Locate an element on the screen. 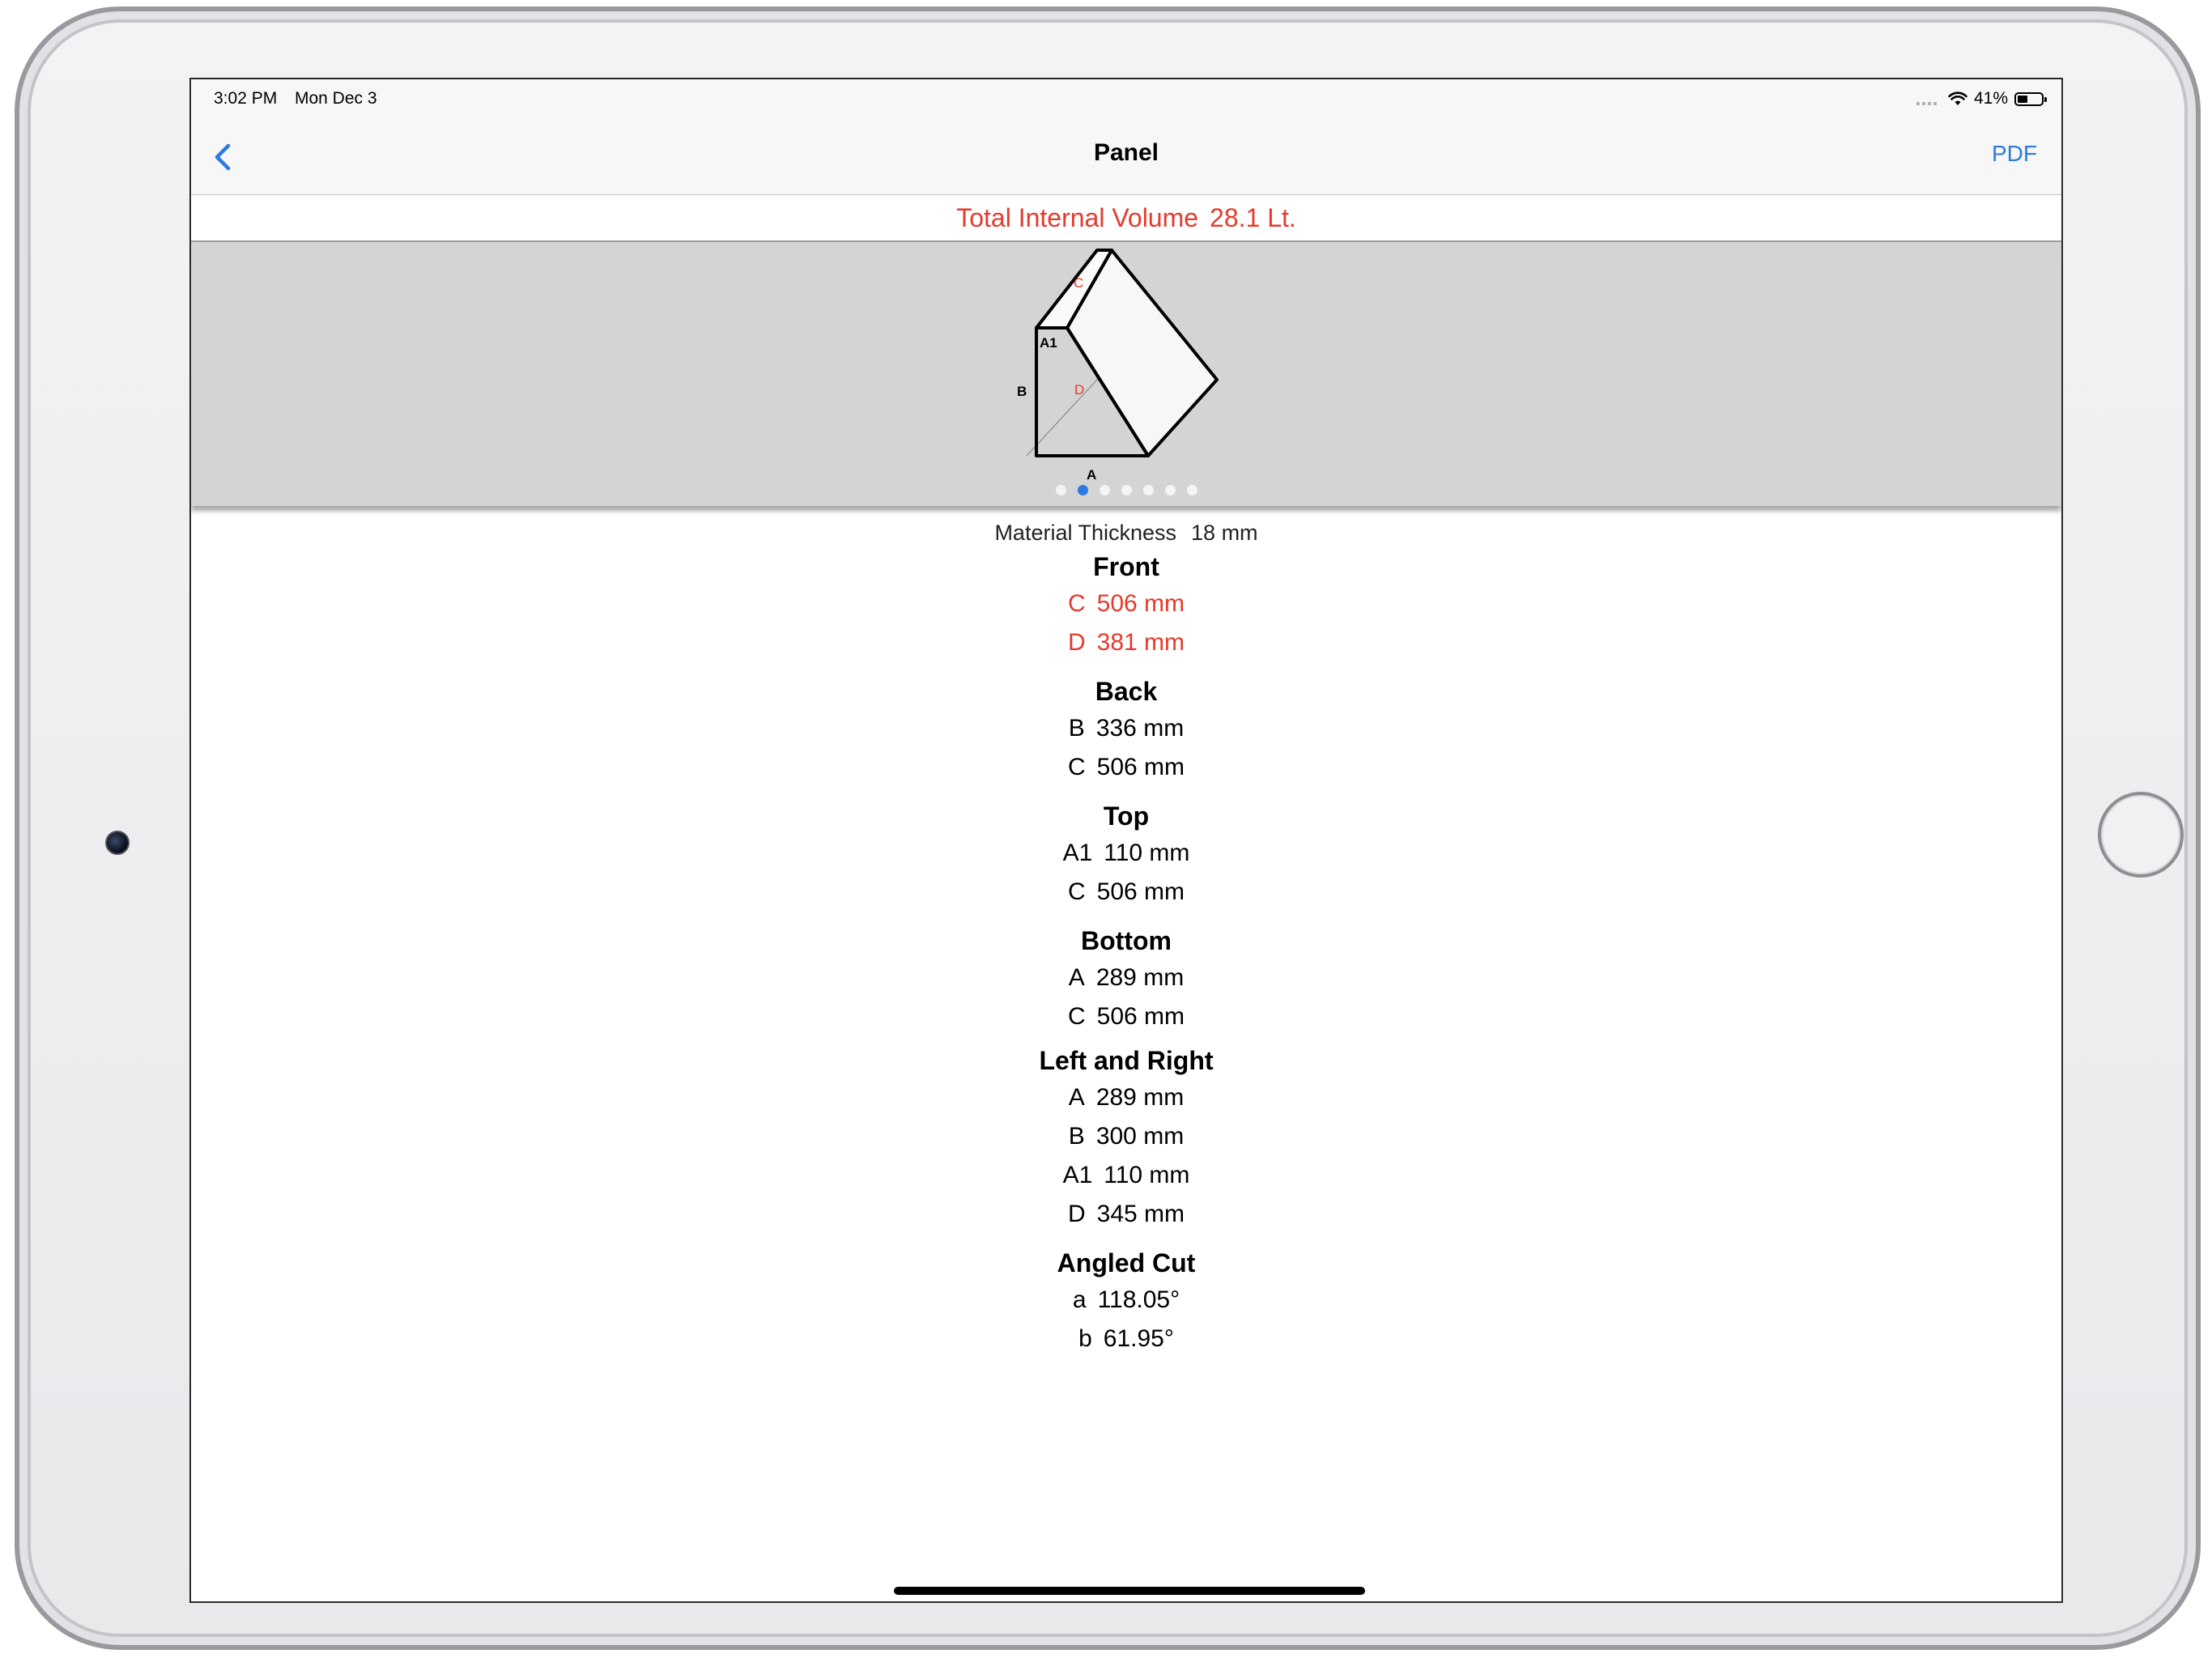 The image size is (2212, 1658). total-volume-banner: Total Internal Volume 28.1 Lt. is located at coordinates (1126, 218).